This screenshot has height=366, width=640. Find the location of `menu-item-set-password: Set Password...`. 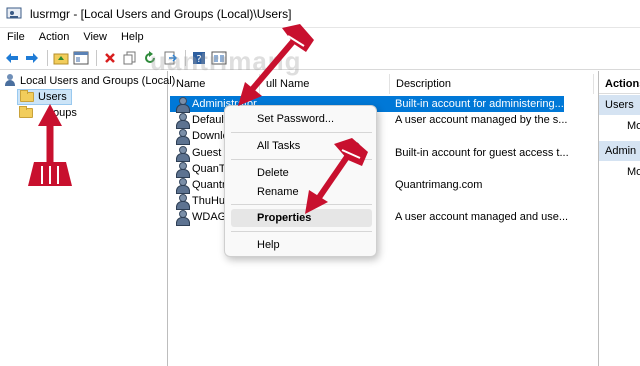

menu-item-set-password: Set Password... is located at coordinates (301, 119).